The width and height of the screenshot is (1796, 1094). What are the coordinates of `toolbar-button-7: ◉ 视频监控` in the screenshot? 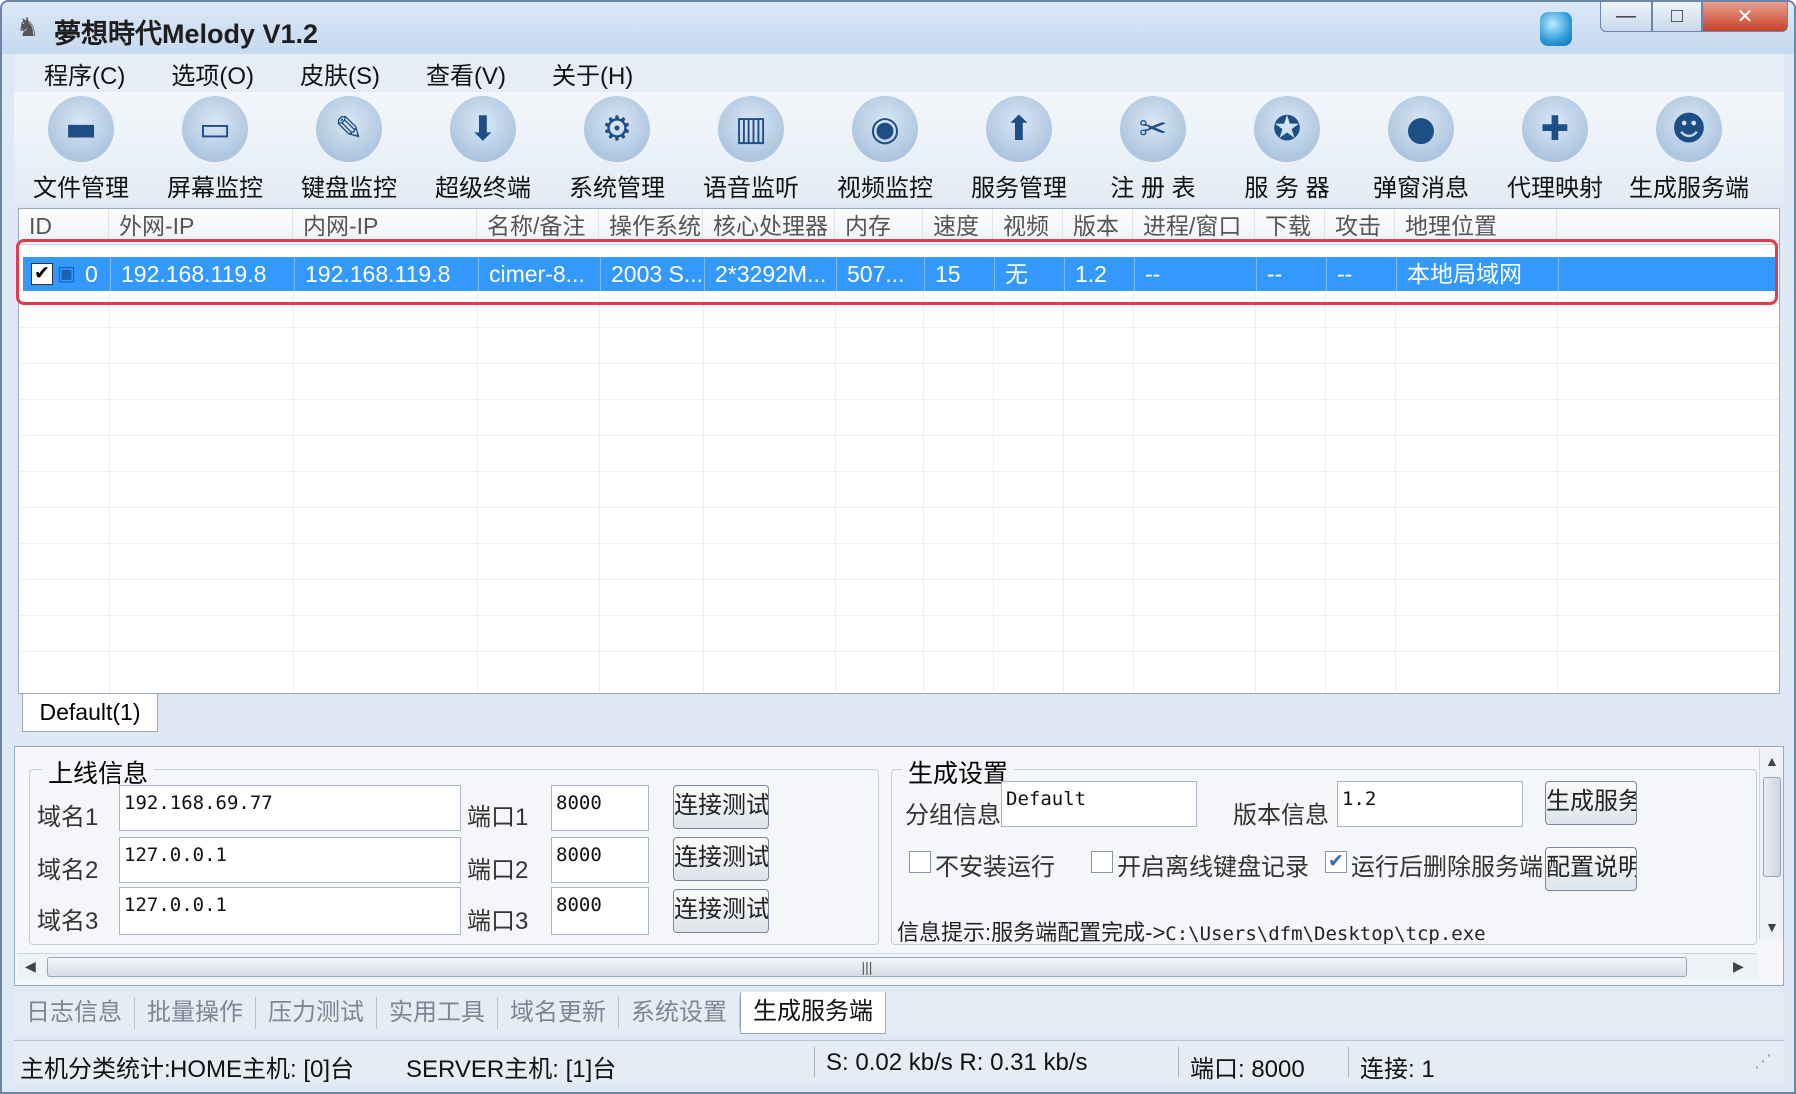 It's located at (885, 148).